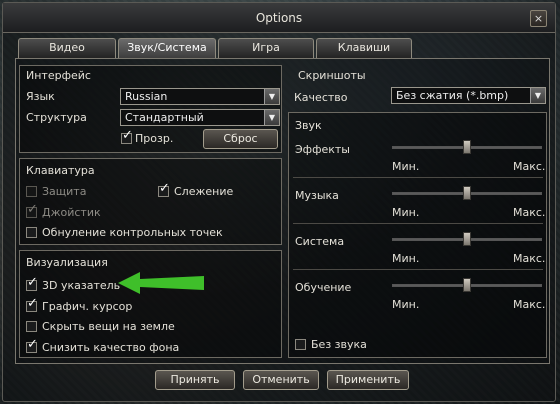 Image resolution: width=560 pixels, height=404 pixels. I want to click on reset-button: Сброс, so click(240, 139).